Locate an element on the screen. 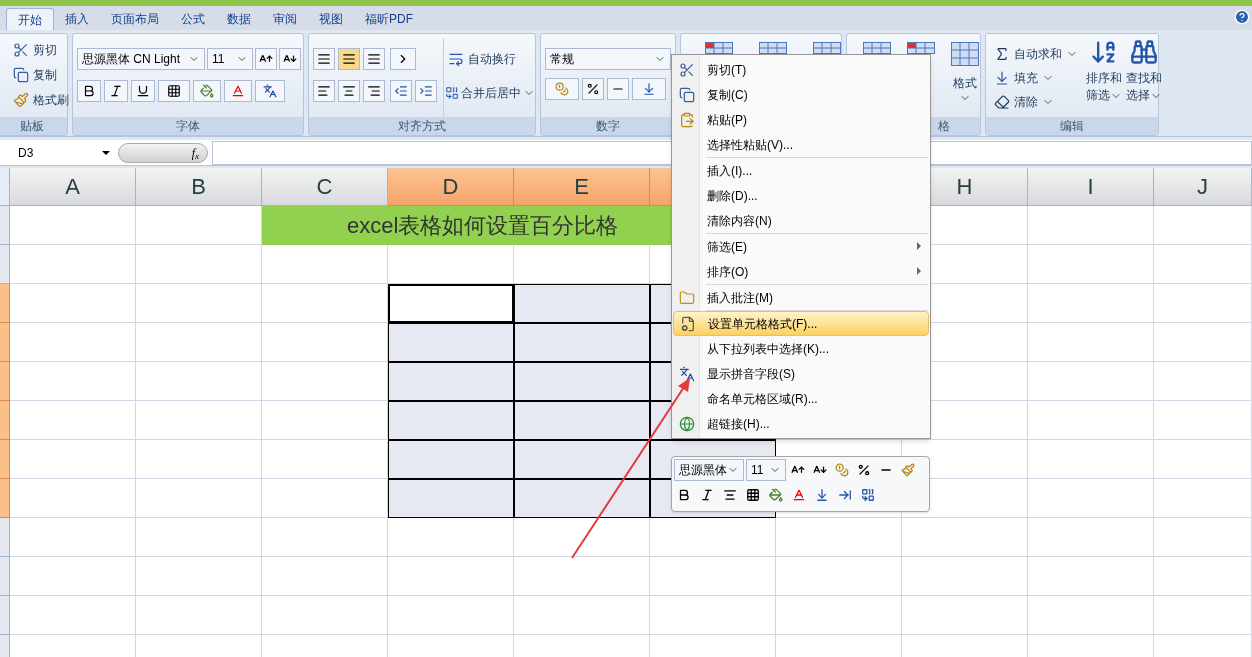  wrap-text-button: 自动换行 is located at coordinates (490, 59).